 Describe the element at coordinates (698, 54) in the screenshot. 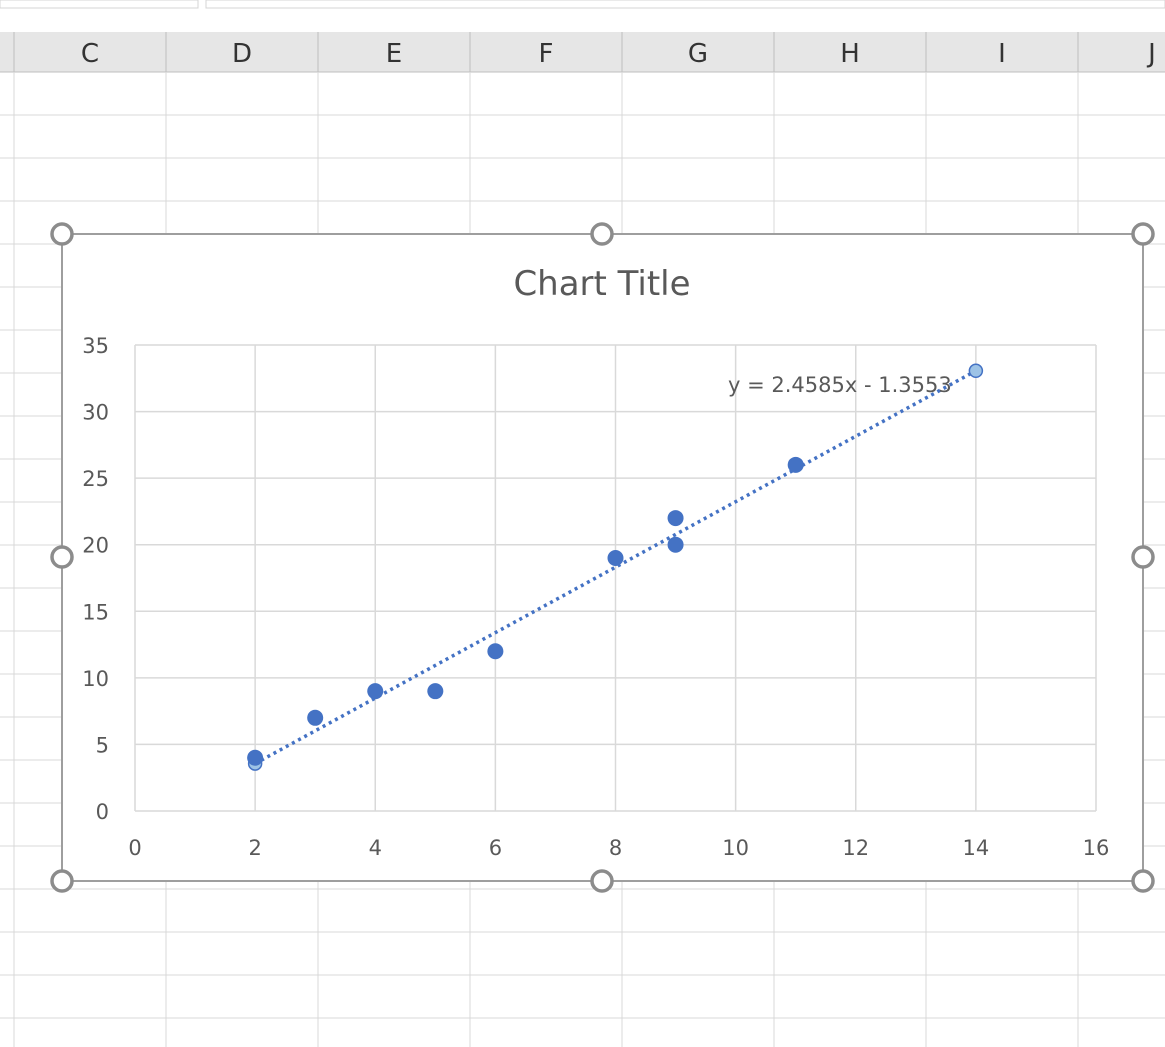

I see `column-header-g: G` at that location.